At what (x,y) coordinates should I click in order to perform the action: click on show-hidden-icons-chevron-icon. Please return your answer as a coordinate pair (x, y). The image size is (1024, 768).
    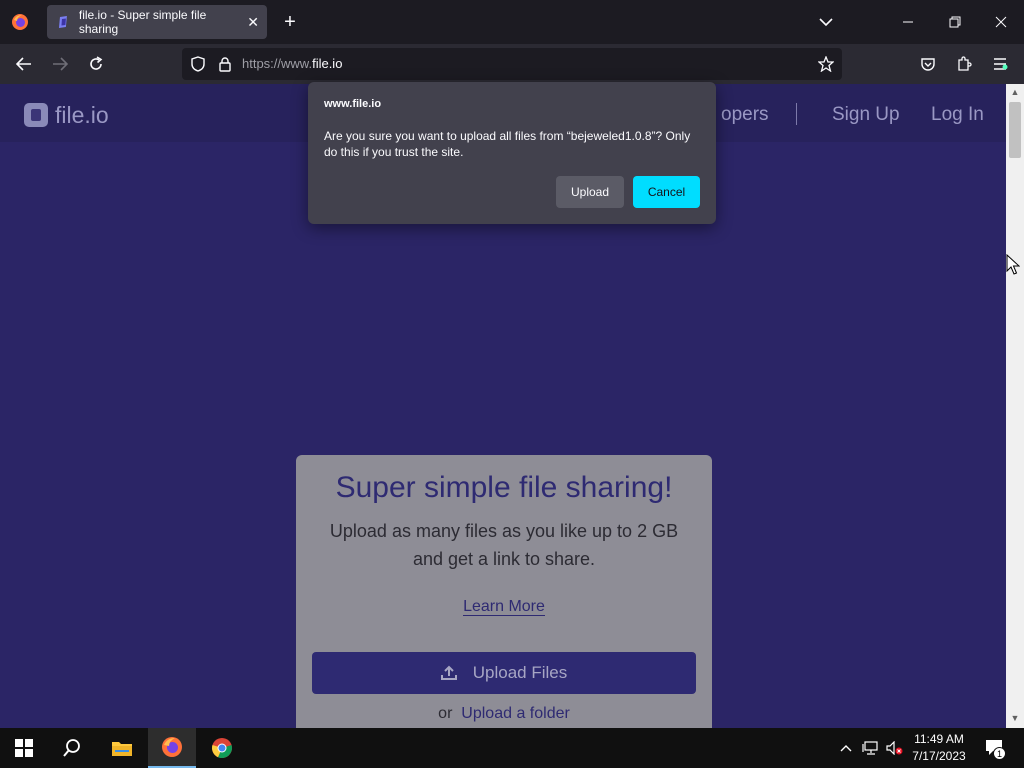
    Looking at the image, I should click on (846, 748).